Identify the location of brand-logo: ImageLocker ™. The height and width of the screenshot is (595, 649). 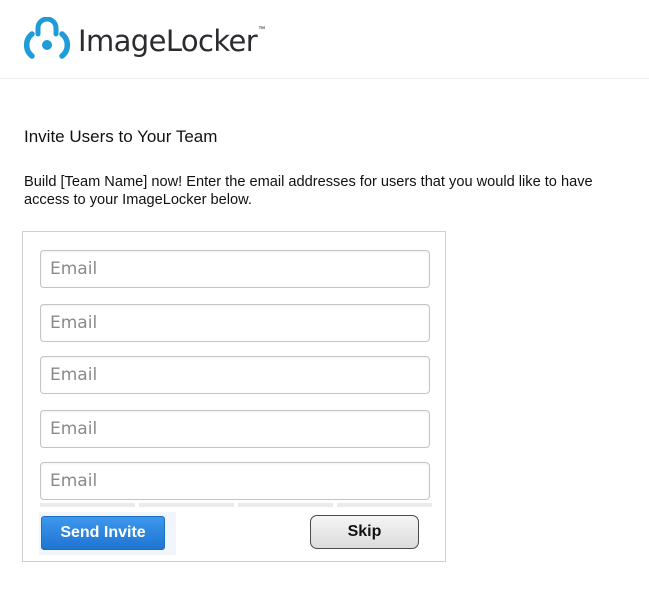
(143, 39).